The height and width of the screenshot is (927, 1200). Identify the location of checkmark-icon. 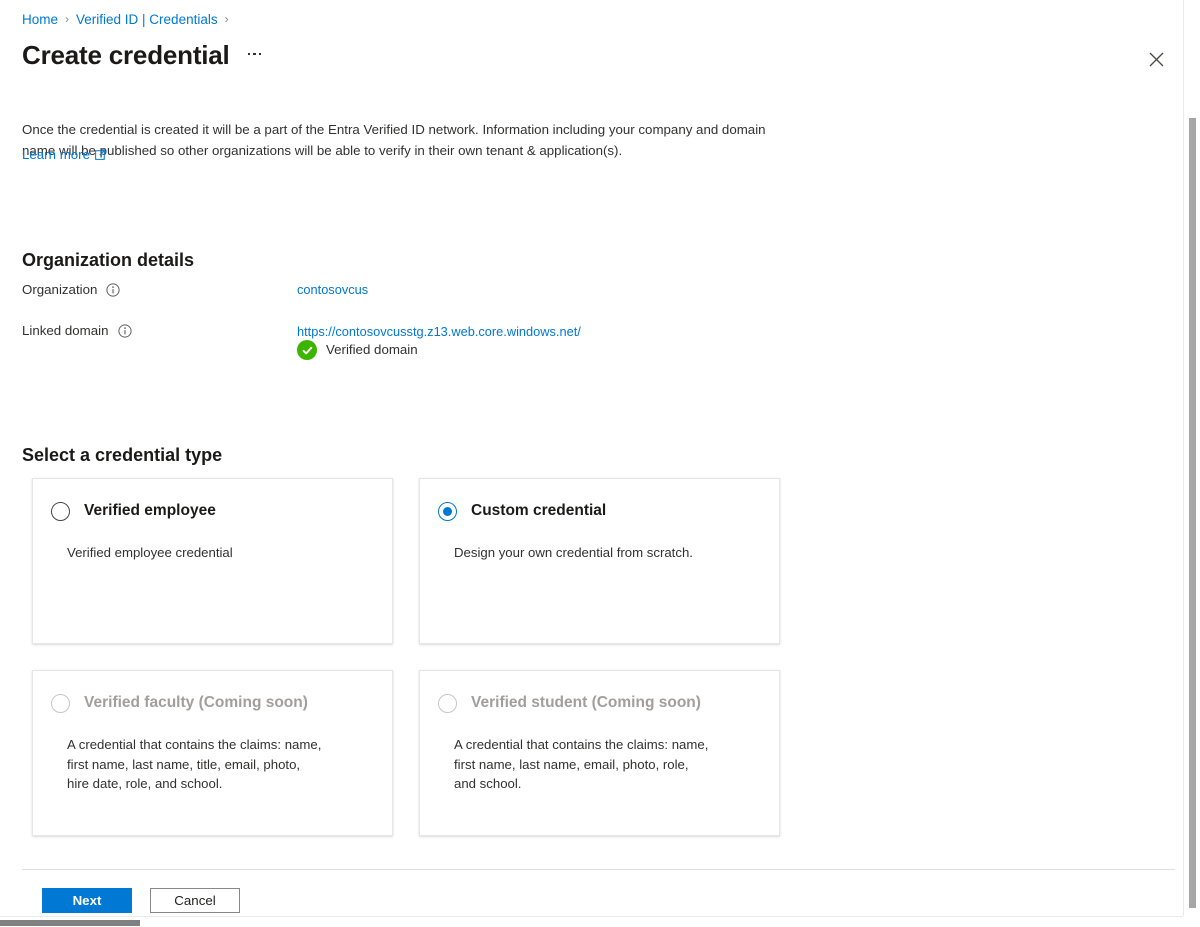
(307, 350).